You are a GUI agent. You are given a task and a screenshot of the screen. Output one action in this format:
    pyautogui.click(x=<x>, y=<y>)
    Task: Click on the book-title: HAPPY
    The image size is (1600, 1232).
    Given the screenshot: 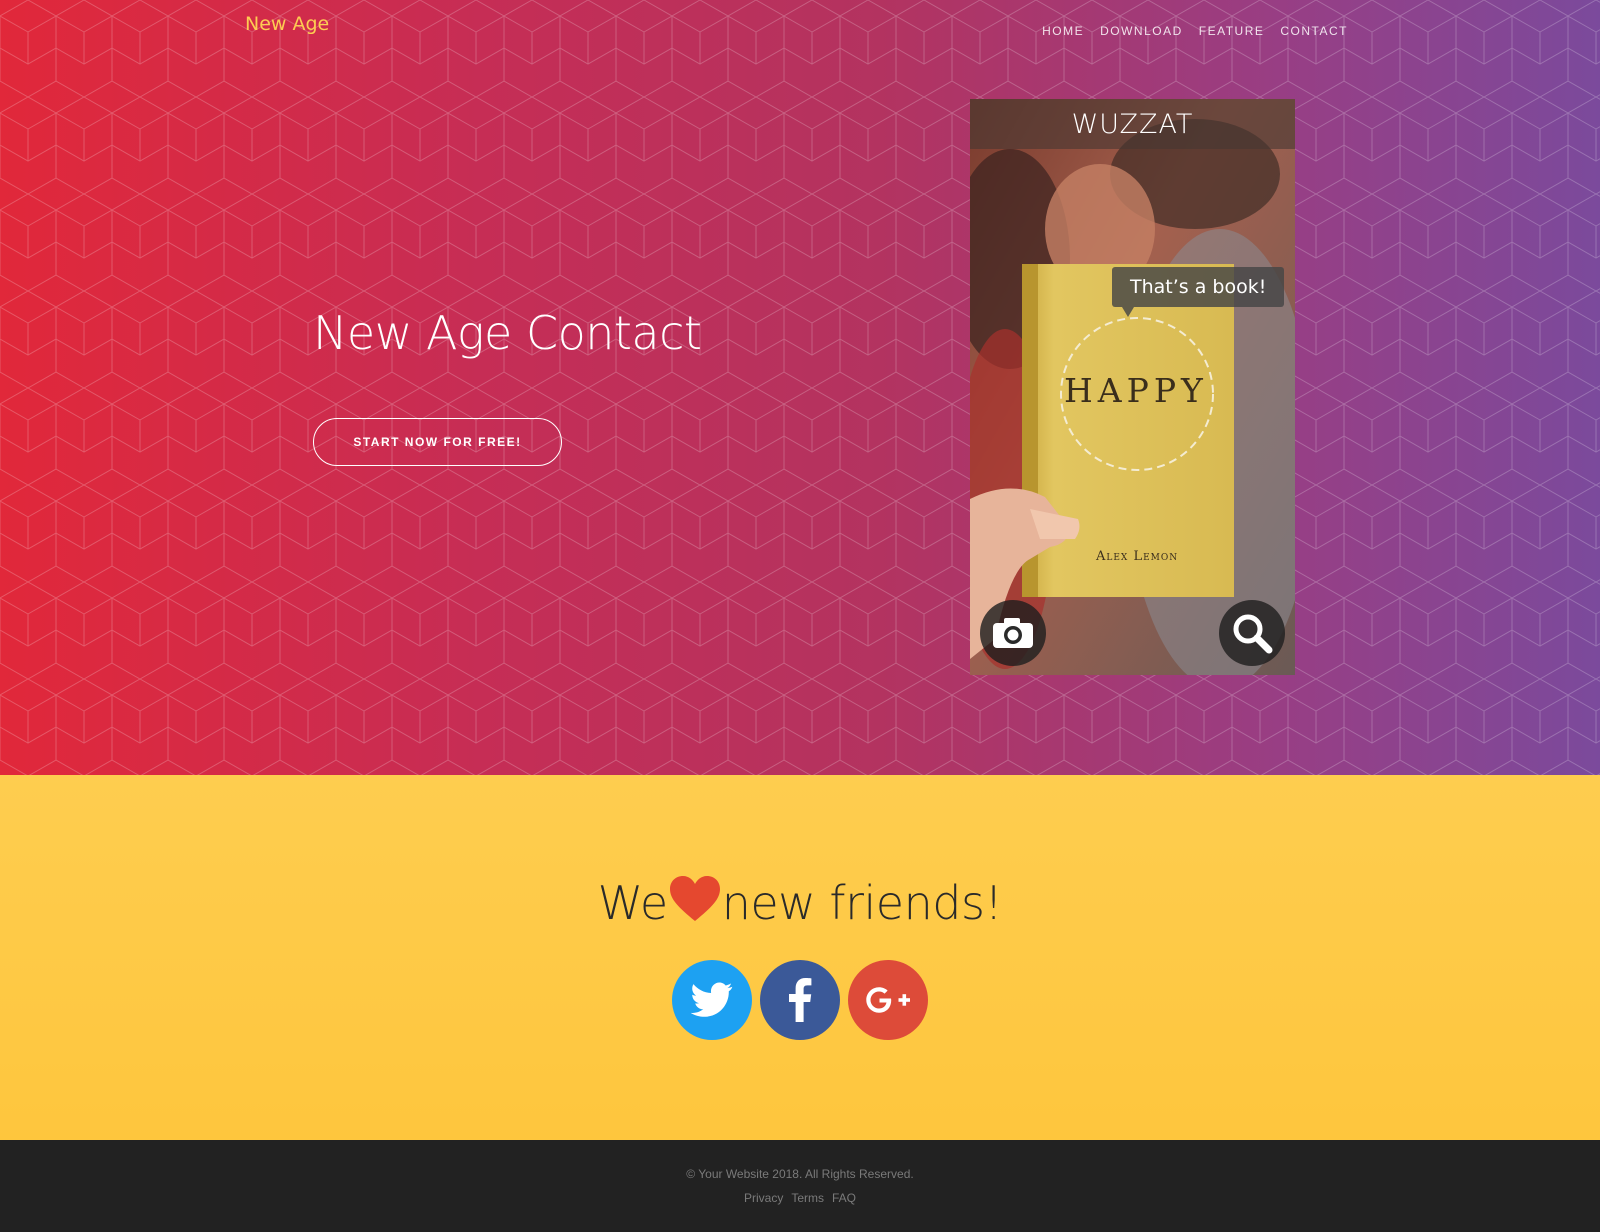 What is the action you would take?
    pyautogui.click(x=1136, y=390)
    